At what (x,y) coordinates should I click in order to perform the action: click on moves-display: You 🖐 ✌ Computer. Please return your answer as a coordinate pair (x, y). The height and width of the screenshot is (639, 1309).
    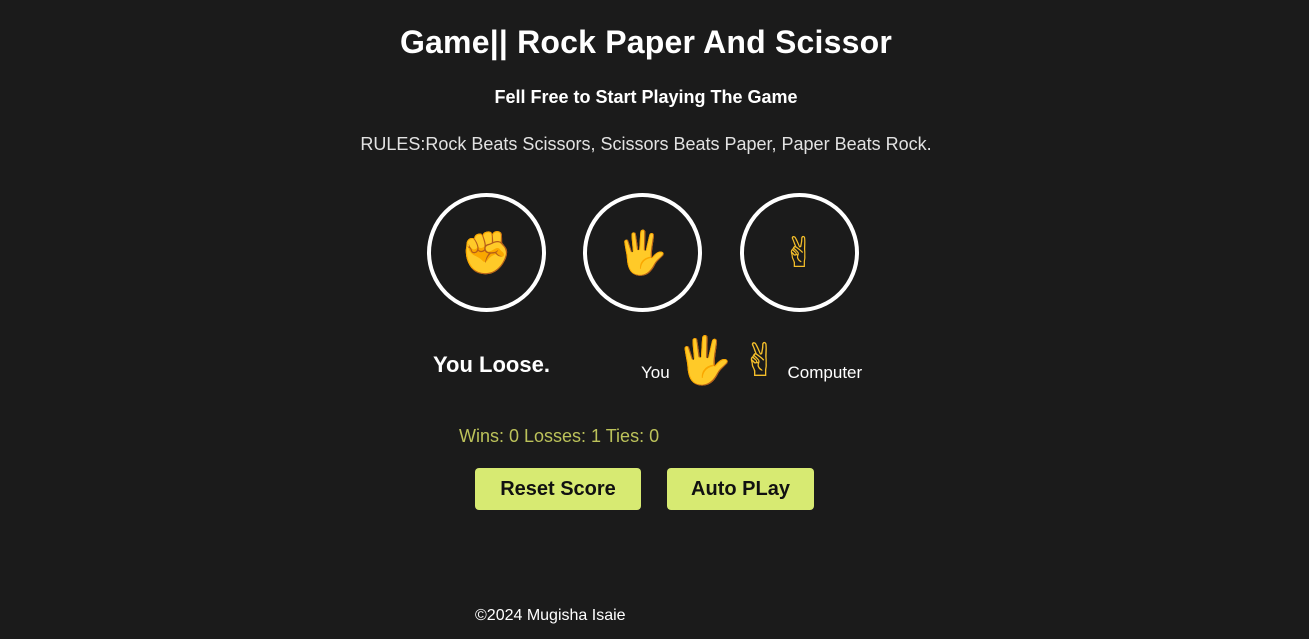
    Looking at the image, I should click on (751, 354).